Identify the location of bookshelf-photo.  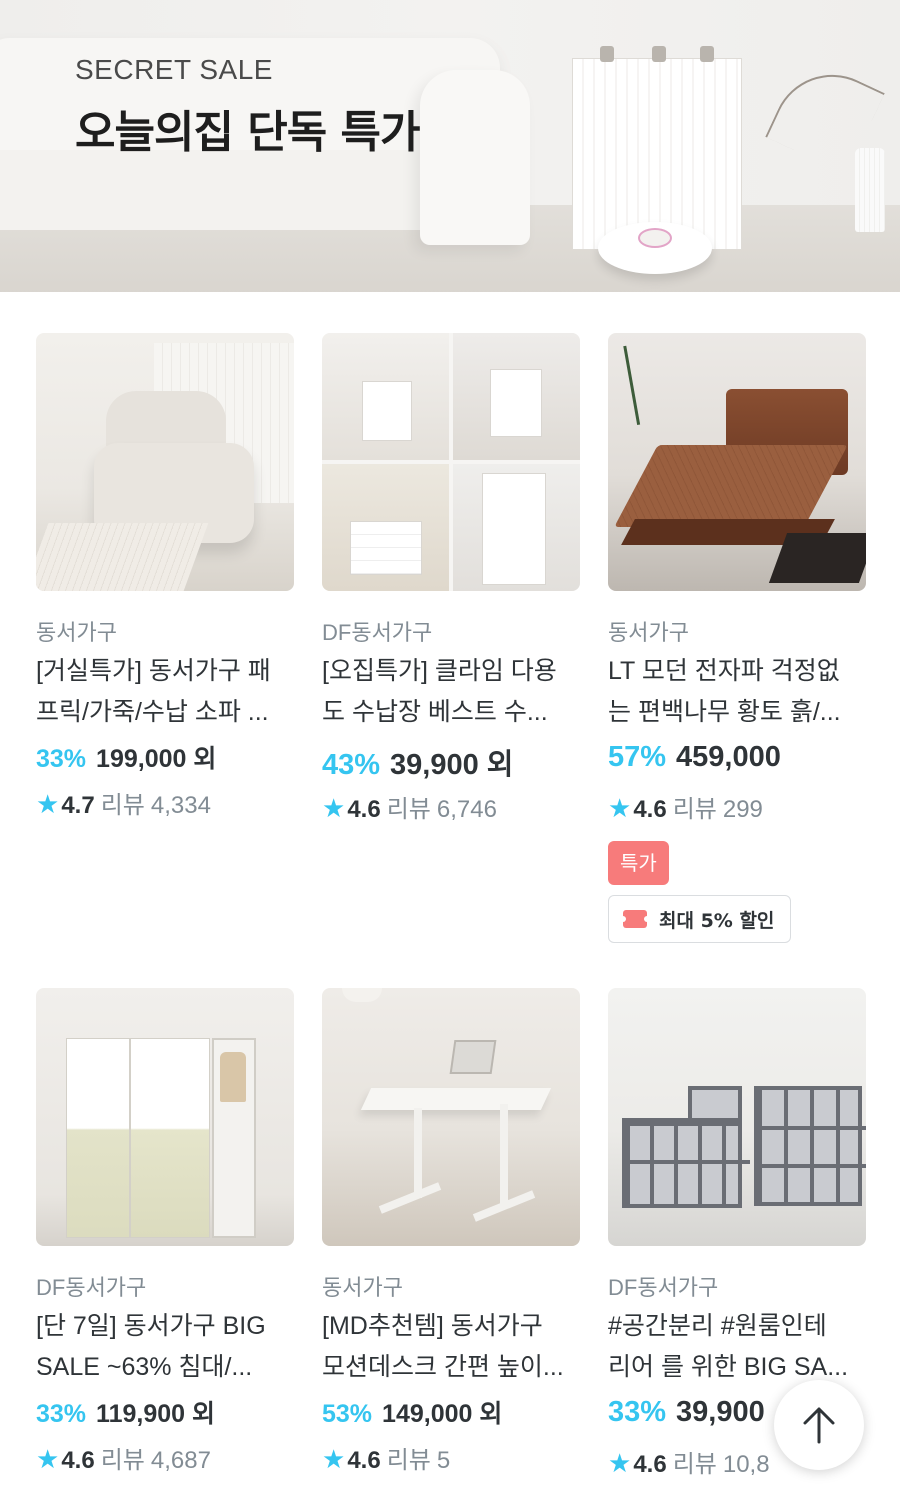
(737, 1117).